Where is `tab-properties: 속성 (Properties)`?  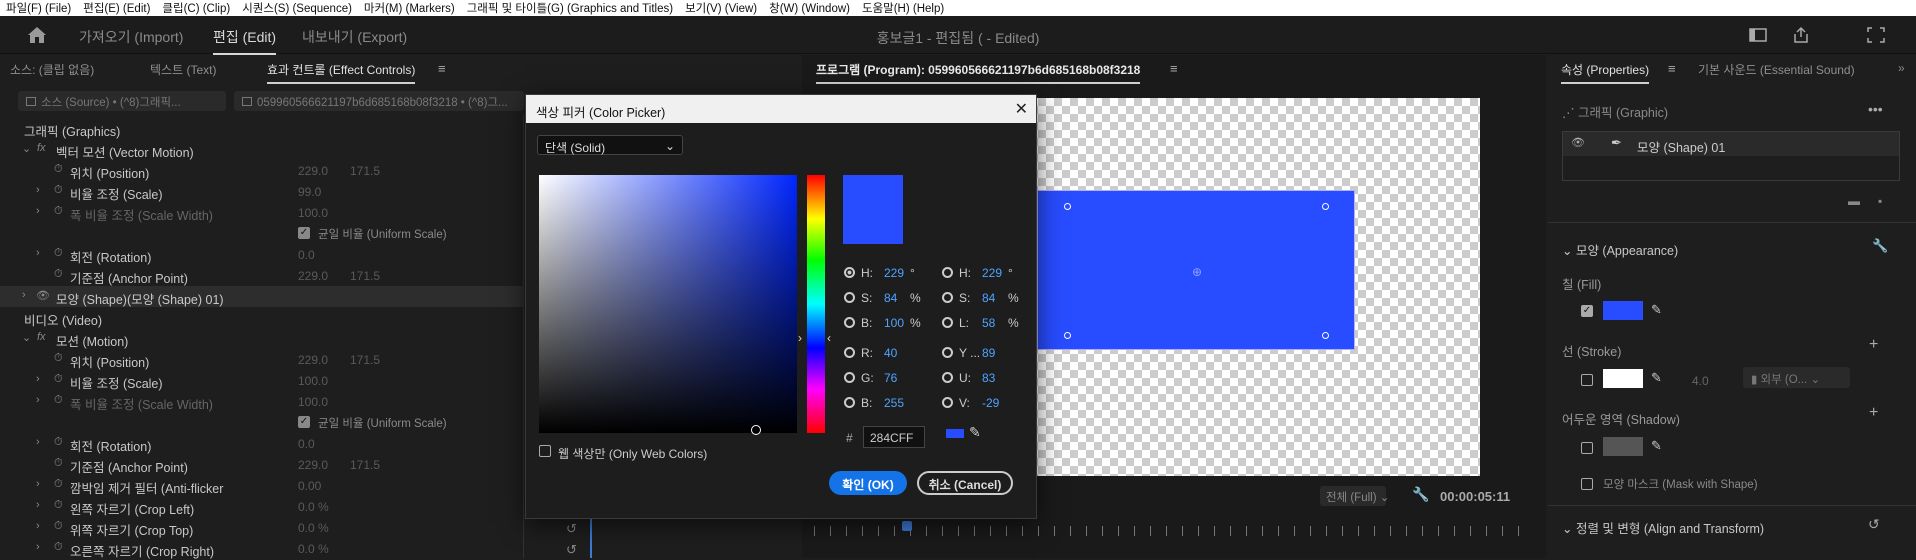 tab-properties: 속성 (Properties) is located at coordinates (1605, 72).